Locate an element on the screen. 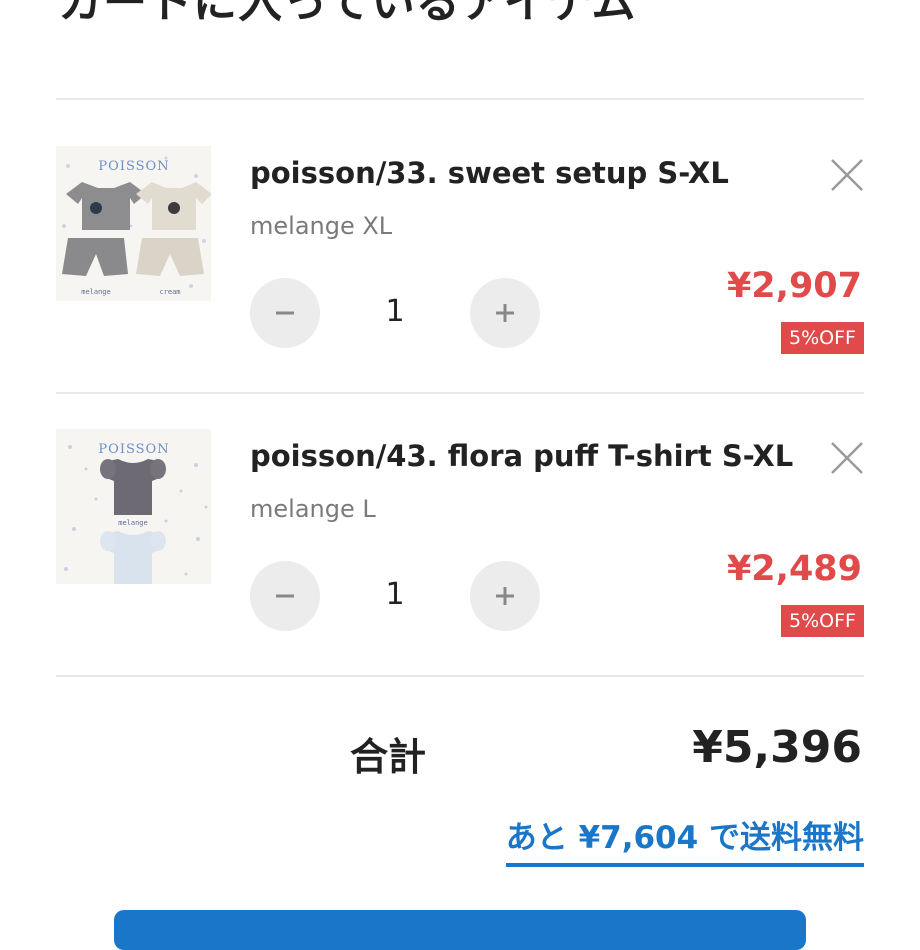  item-name: poisson/43. flora puff T-shirt S-XL is located at coordinates (521, 456).